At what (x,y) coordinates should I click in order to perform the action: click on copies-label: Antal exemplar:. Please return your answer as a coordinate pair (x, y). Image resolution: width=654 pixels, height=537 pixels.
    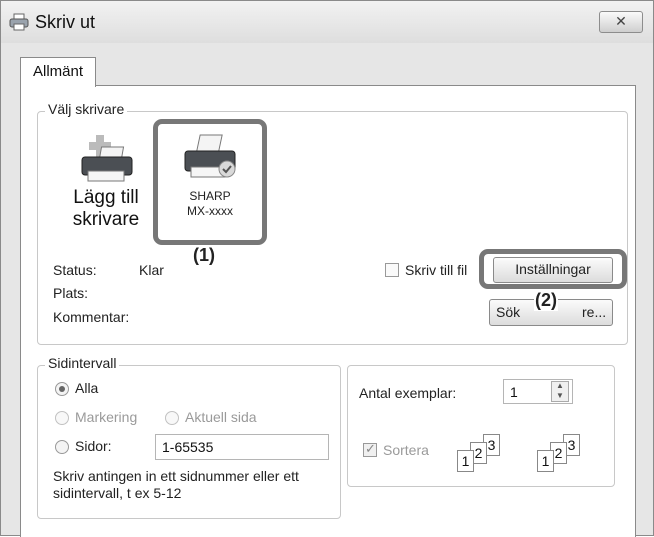
    Looking at the image, I should click on (408, 393).